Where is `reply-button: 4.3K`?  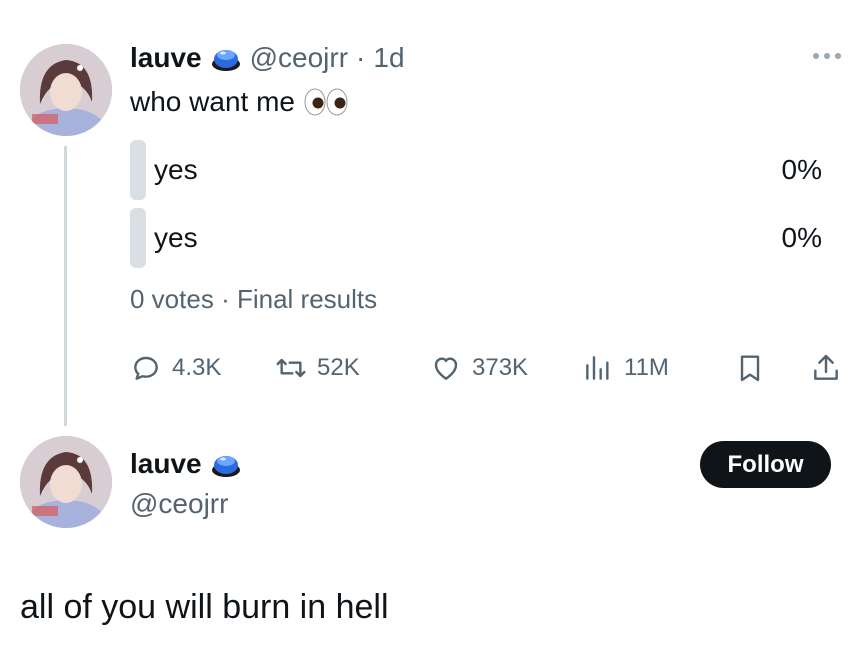 reply-button: 4.3K is located at coordinates (175, 368).